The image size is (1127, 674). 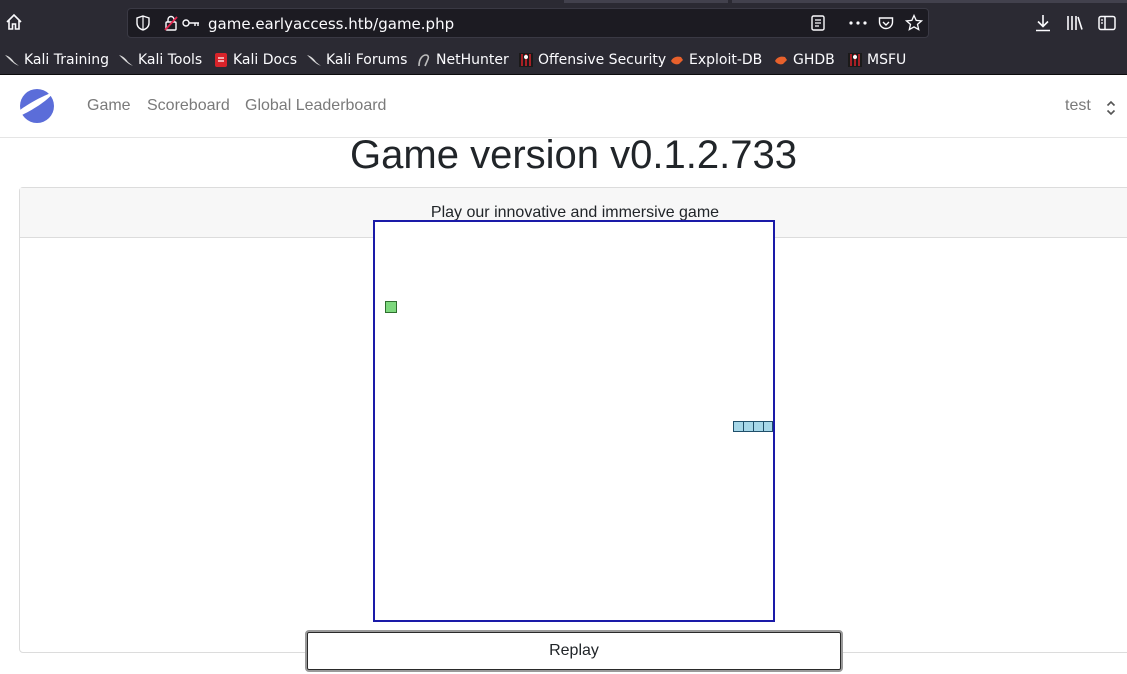 What do you see at coordinates (37, 106) in the screenshot?
I see `site-logo` at bounding box center [37, 106].